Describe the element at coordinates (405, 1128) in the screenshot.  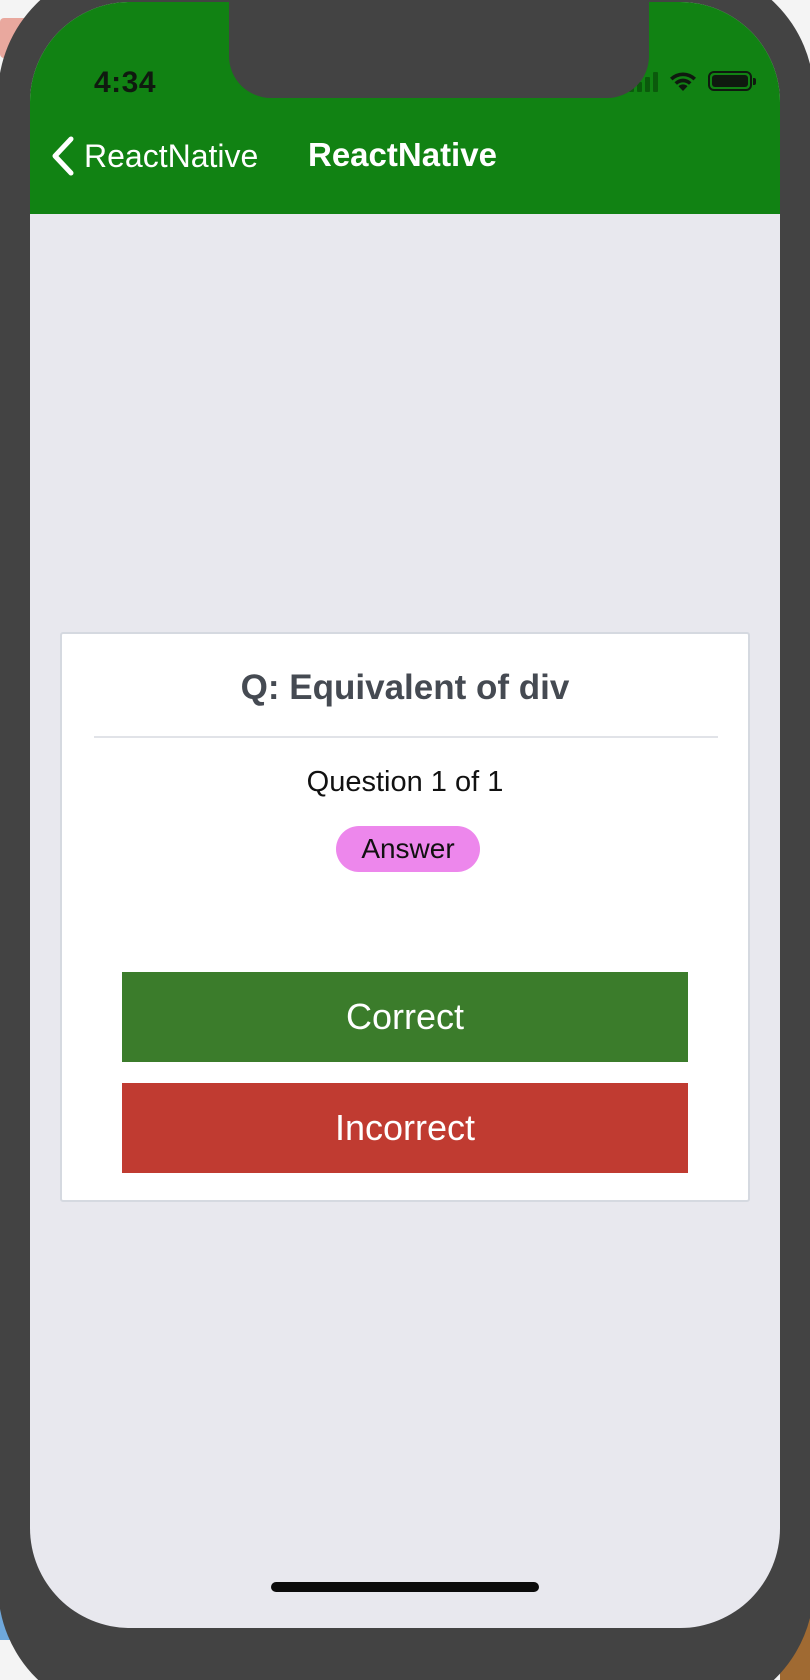
I see `incorrect-button: Incorrect` at that location.